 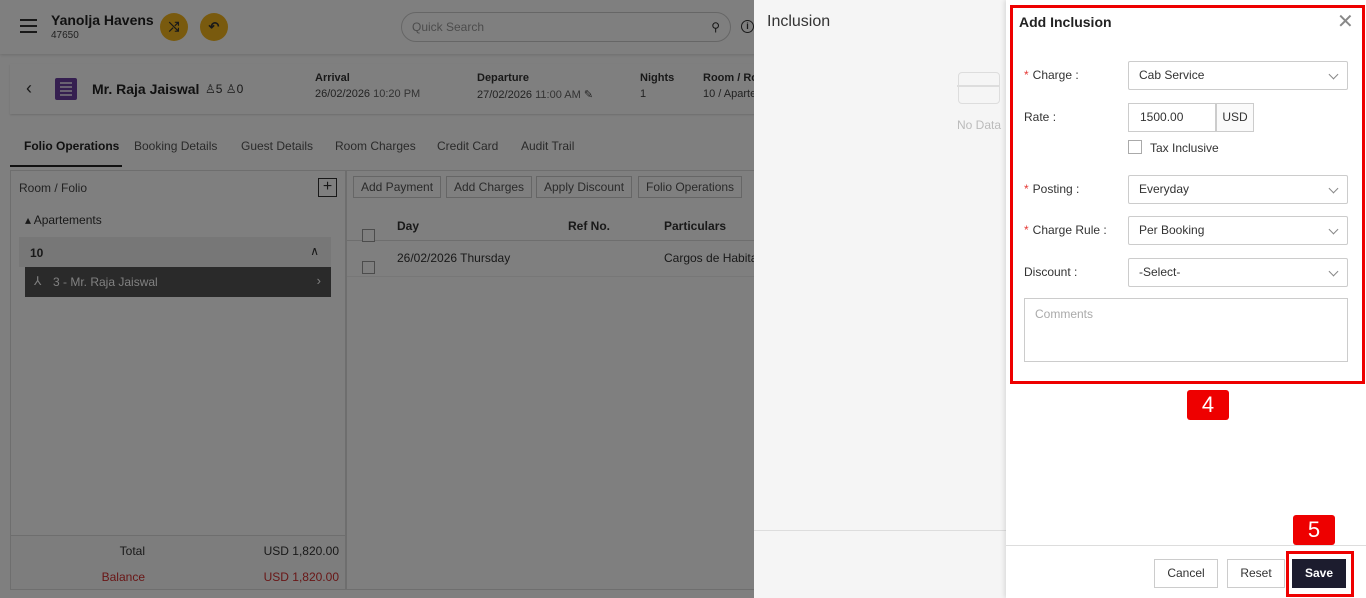 What do you see at coordinates (1256, 573) in the screenshot?
I see `reset-button: Reset` at bounding box center [1256, 573].